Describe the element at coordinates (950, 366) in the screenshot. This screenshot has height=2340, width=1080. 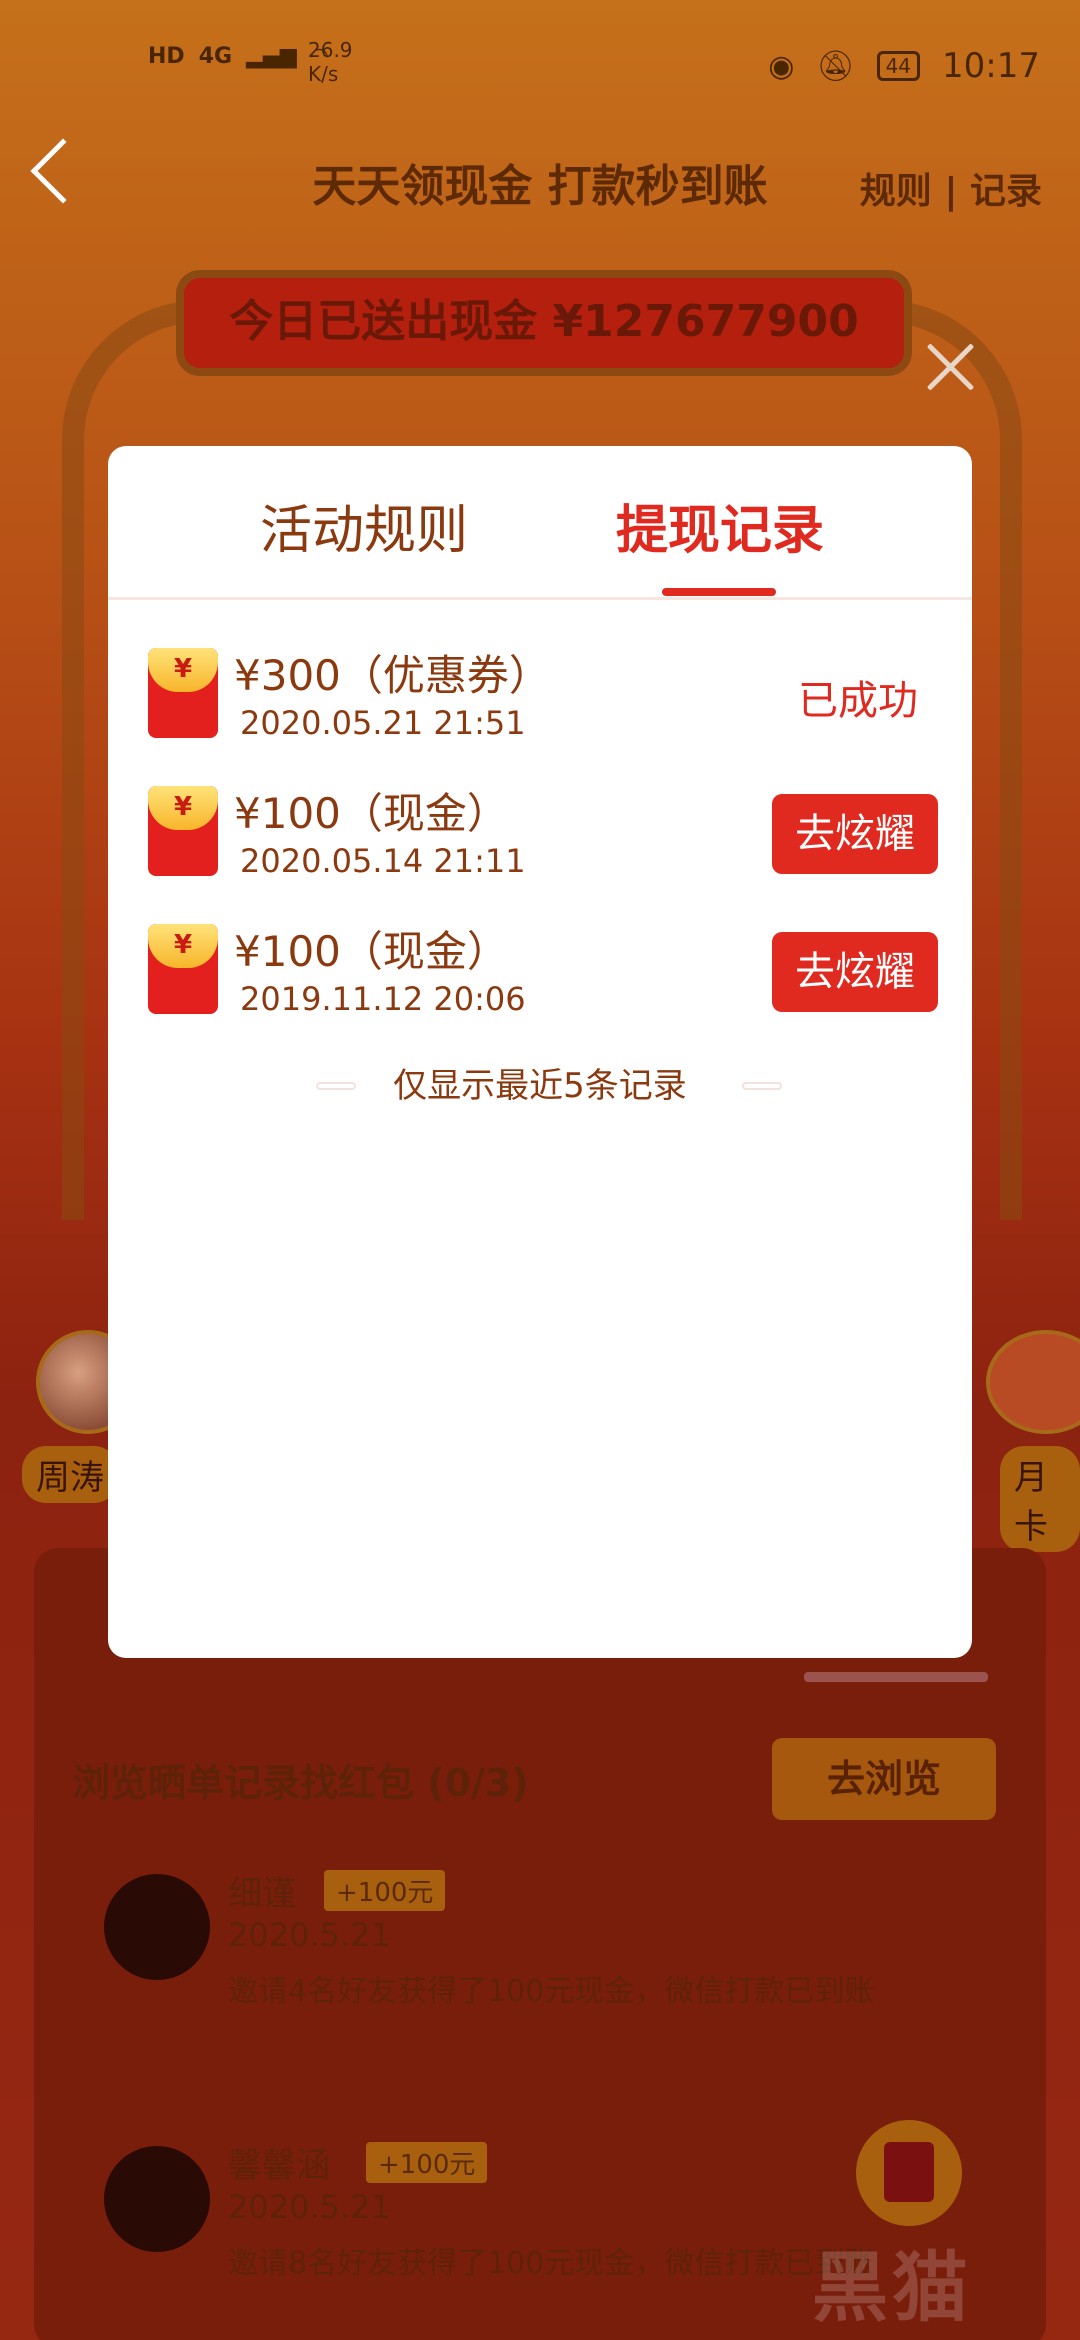
I see `close-icon` at that location.